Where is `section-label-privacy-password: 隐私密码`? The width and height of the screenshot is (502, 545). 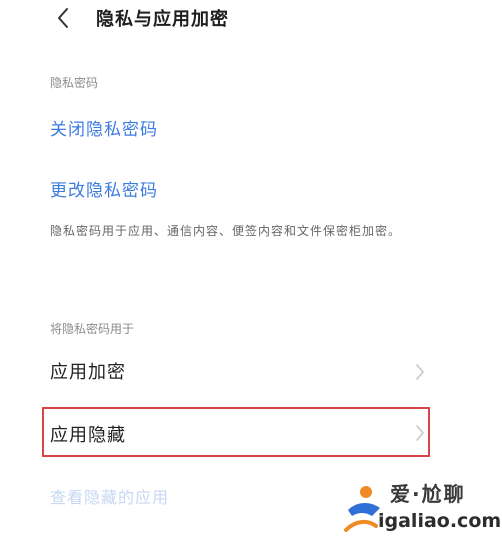 section-label-privacy-password: 隐私密码 is located at coordinates (74, 83).